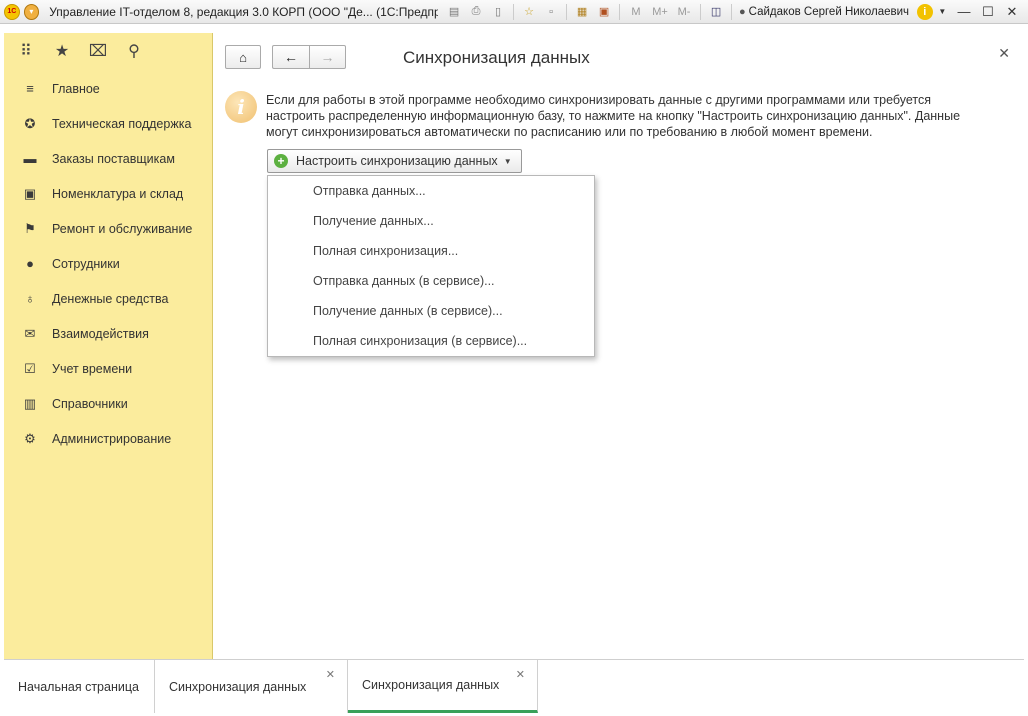  I want to click on setup-sync-button: + Настроить синхронизацию данных ▼, so click(394, 161).